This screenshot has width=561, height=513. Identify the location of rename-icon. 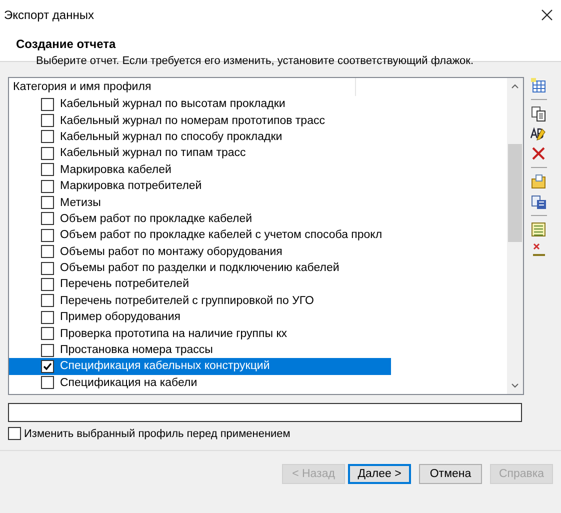
(538, 133).